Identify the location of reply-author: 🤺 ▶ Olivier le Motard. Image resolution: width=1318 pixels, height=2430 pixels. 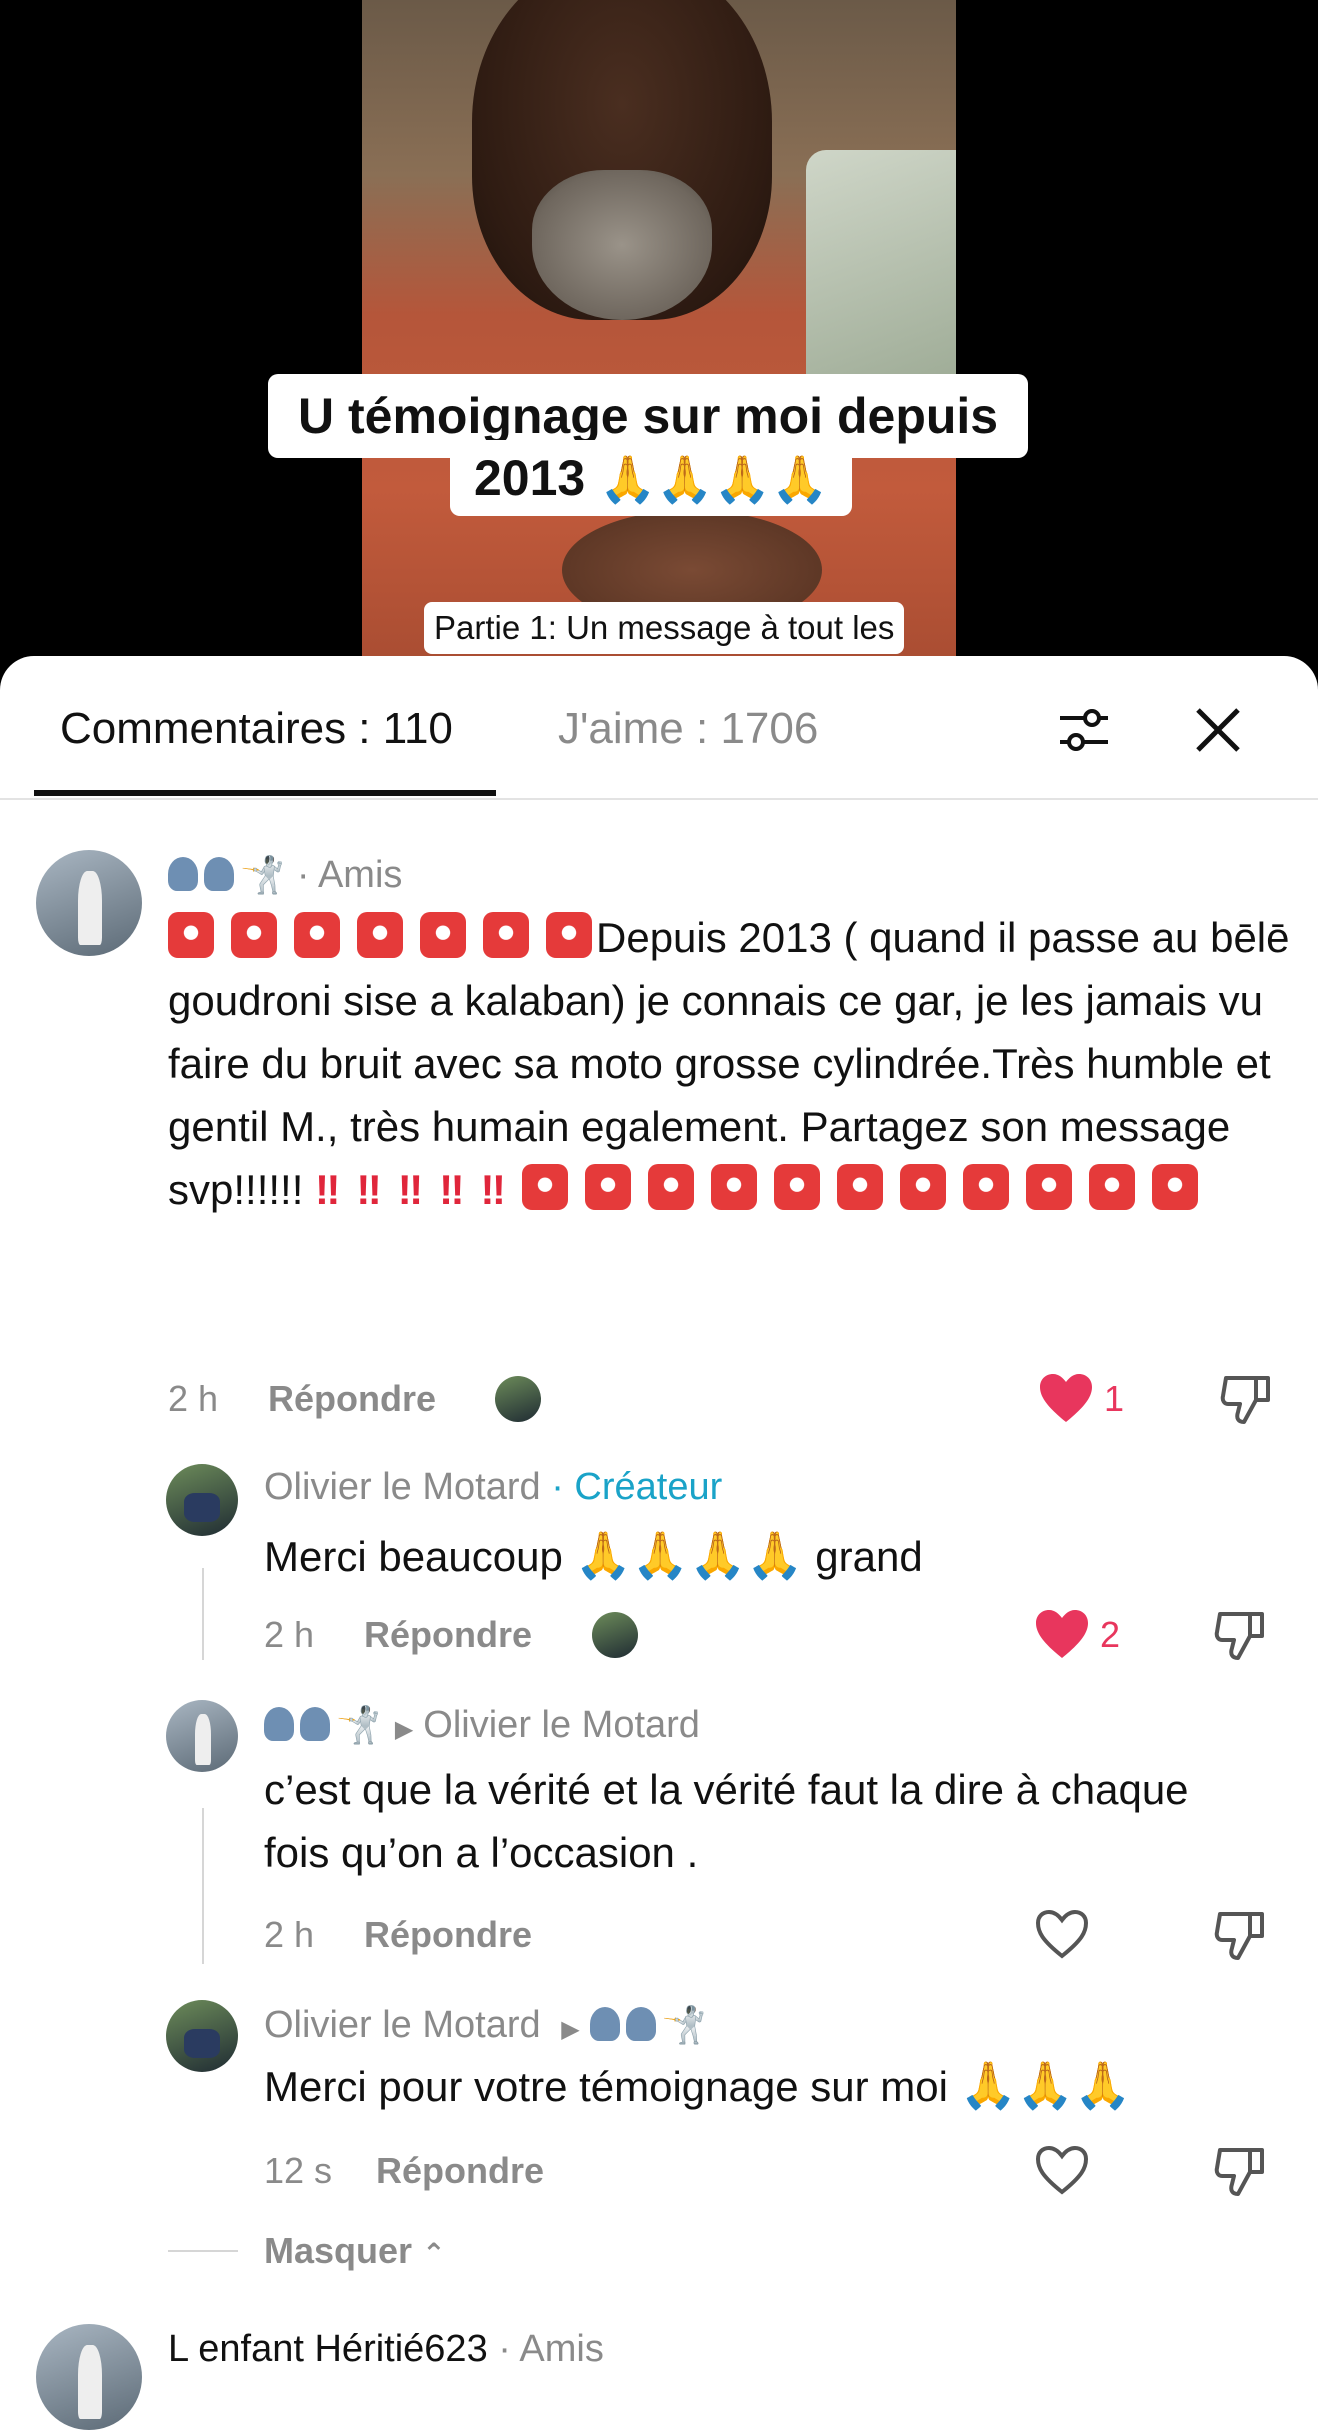
(482, 1725).